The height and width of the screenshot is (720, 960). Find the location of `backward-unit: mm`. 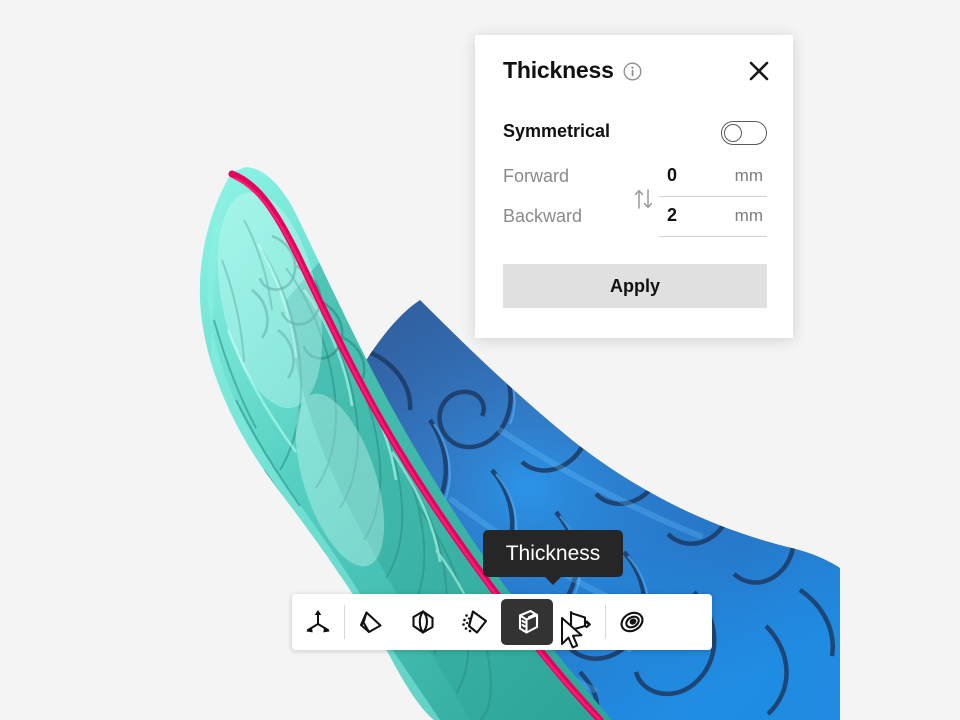

backward-unit: mm is located at coordinates (748, 215).